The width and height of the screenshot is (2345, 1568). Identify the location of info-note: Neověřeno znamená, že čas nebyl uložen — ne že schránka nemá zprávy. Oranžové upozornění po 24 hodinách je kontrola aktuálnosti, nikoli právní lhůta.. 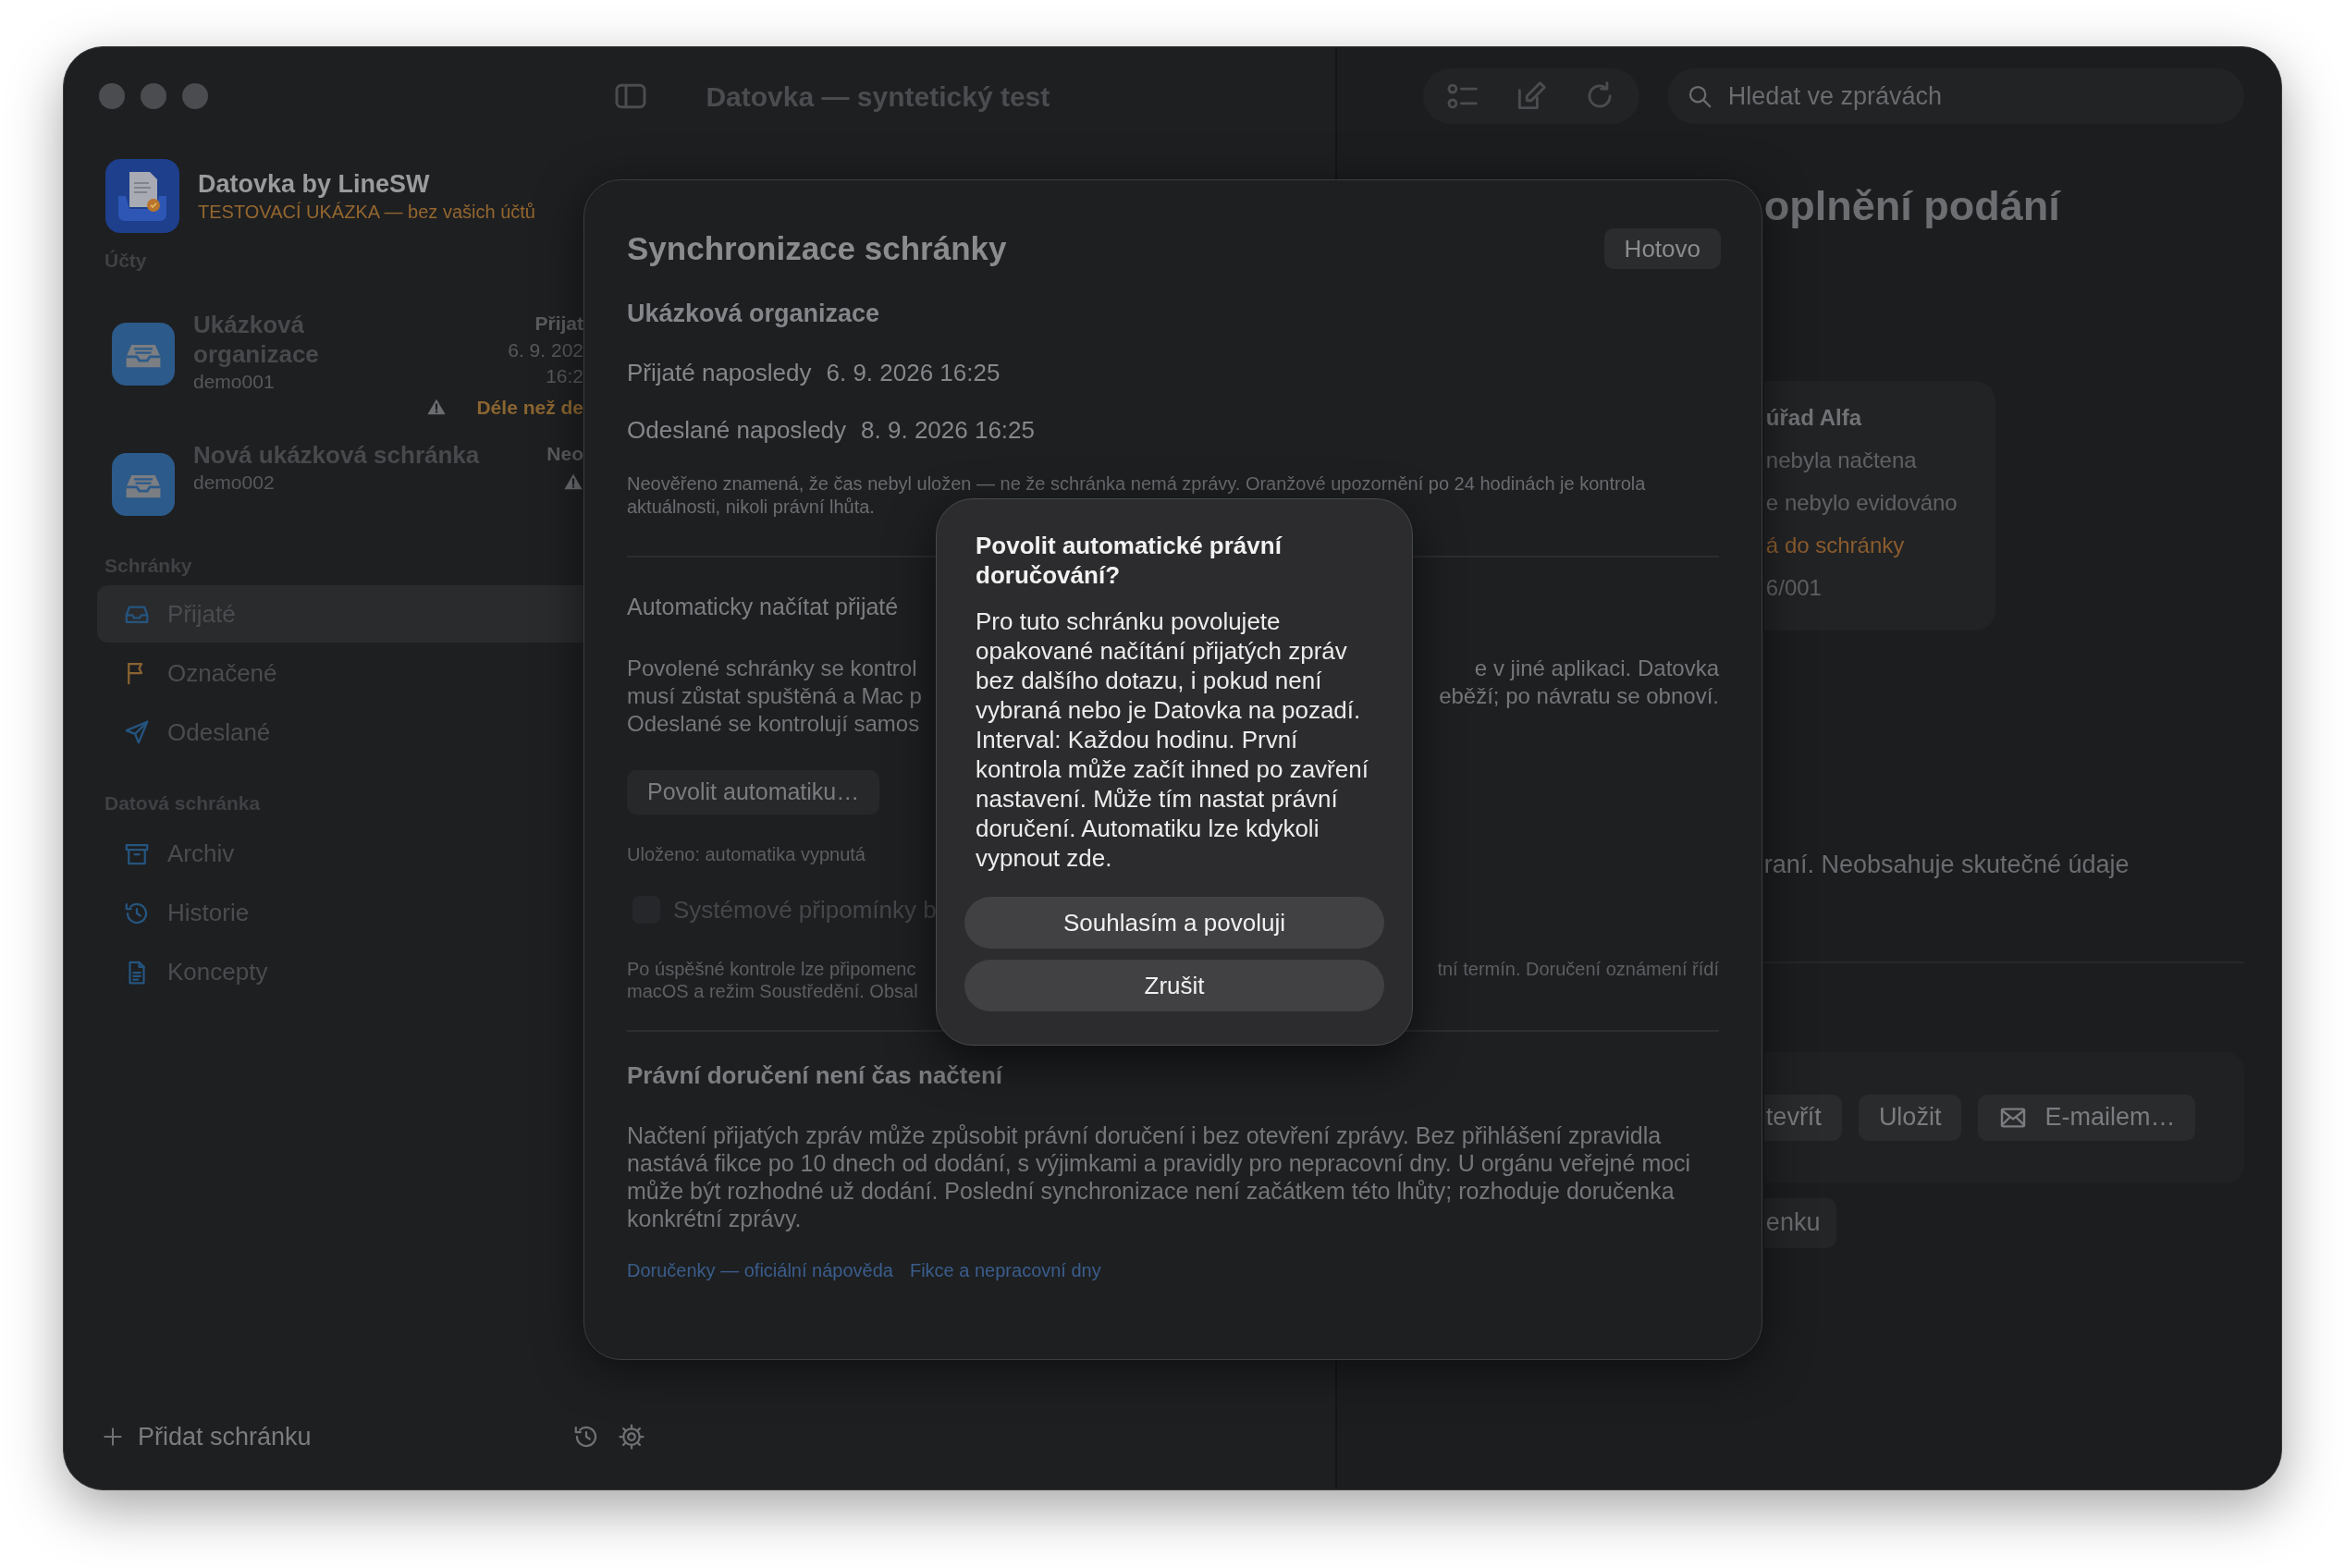
(1137, 495).